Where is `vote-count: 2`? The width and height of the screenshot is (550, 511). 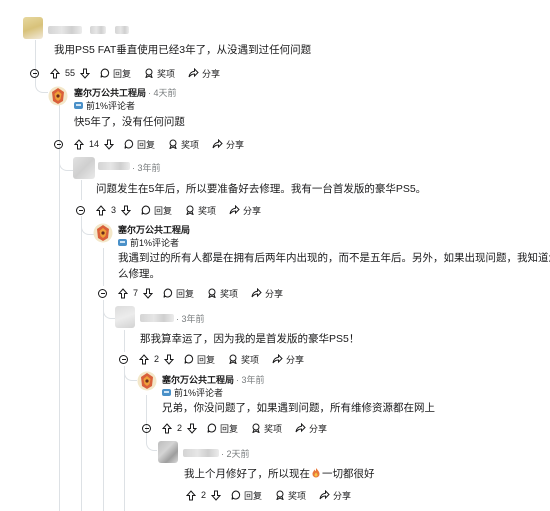
vote-count: 2 is located at coordinates (204, 495).